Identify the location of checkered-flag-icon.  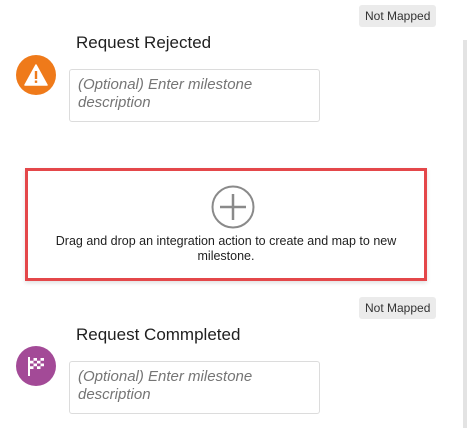
(36, 366).